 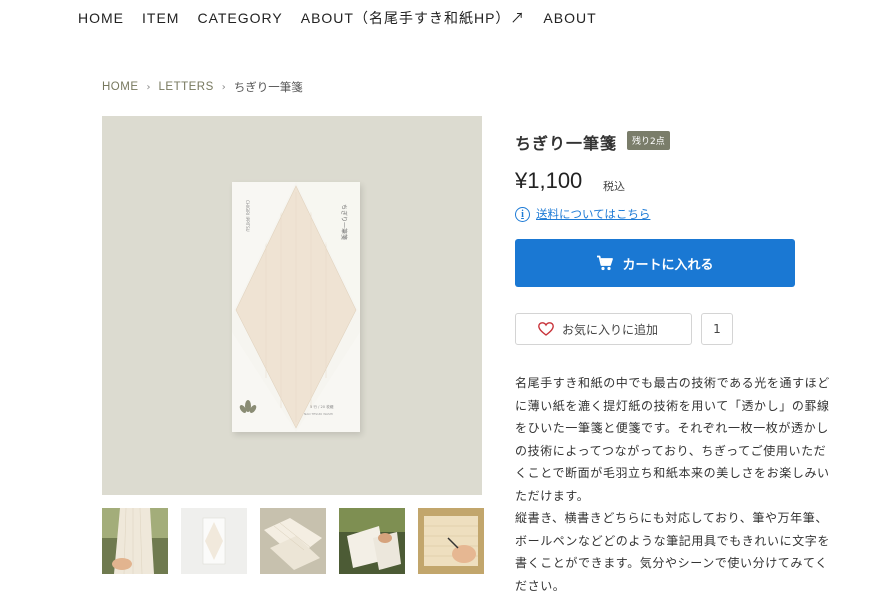 I want to click on thumbnail-strip, so click(x=293, y=541).